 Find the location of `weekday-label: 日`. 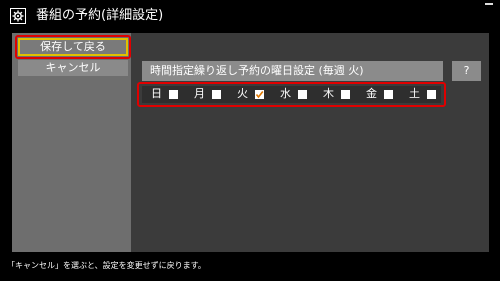

weekday-label: 日 is located at coordinates (156, 93).